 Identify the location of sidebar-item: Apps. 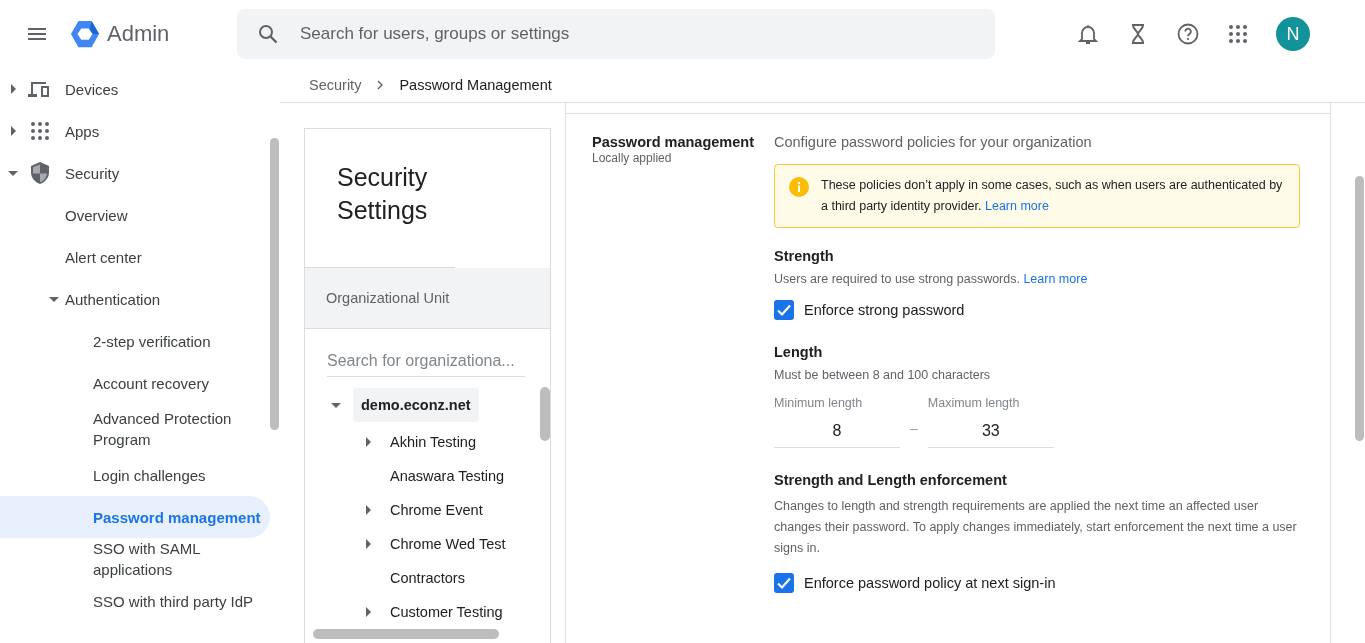
(135, 131).